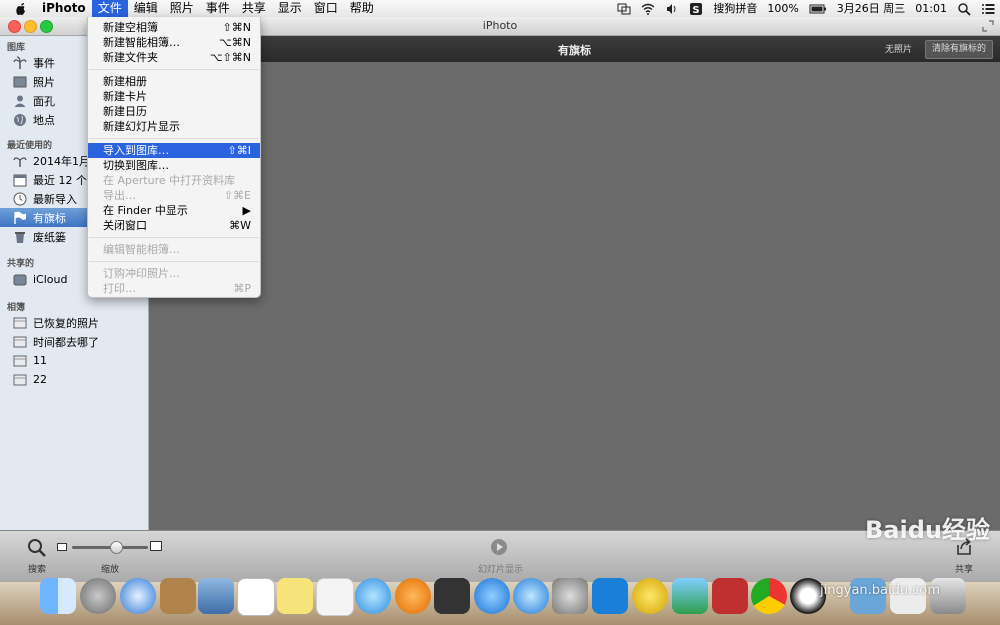 This screenshot has width=1000, height=625. I want to click on iphoto-dock-icon, so click(690, 596).